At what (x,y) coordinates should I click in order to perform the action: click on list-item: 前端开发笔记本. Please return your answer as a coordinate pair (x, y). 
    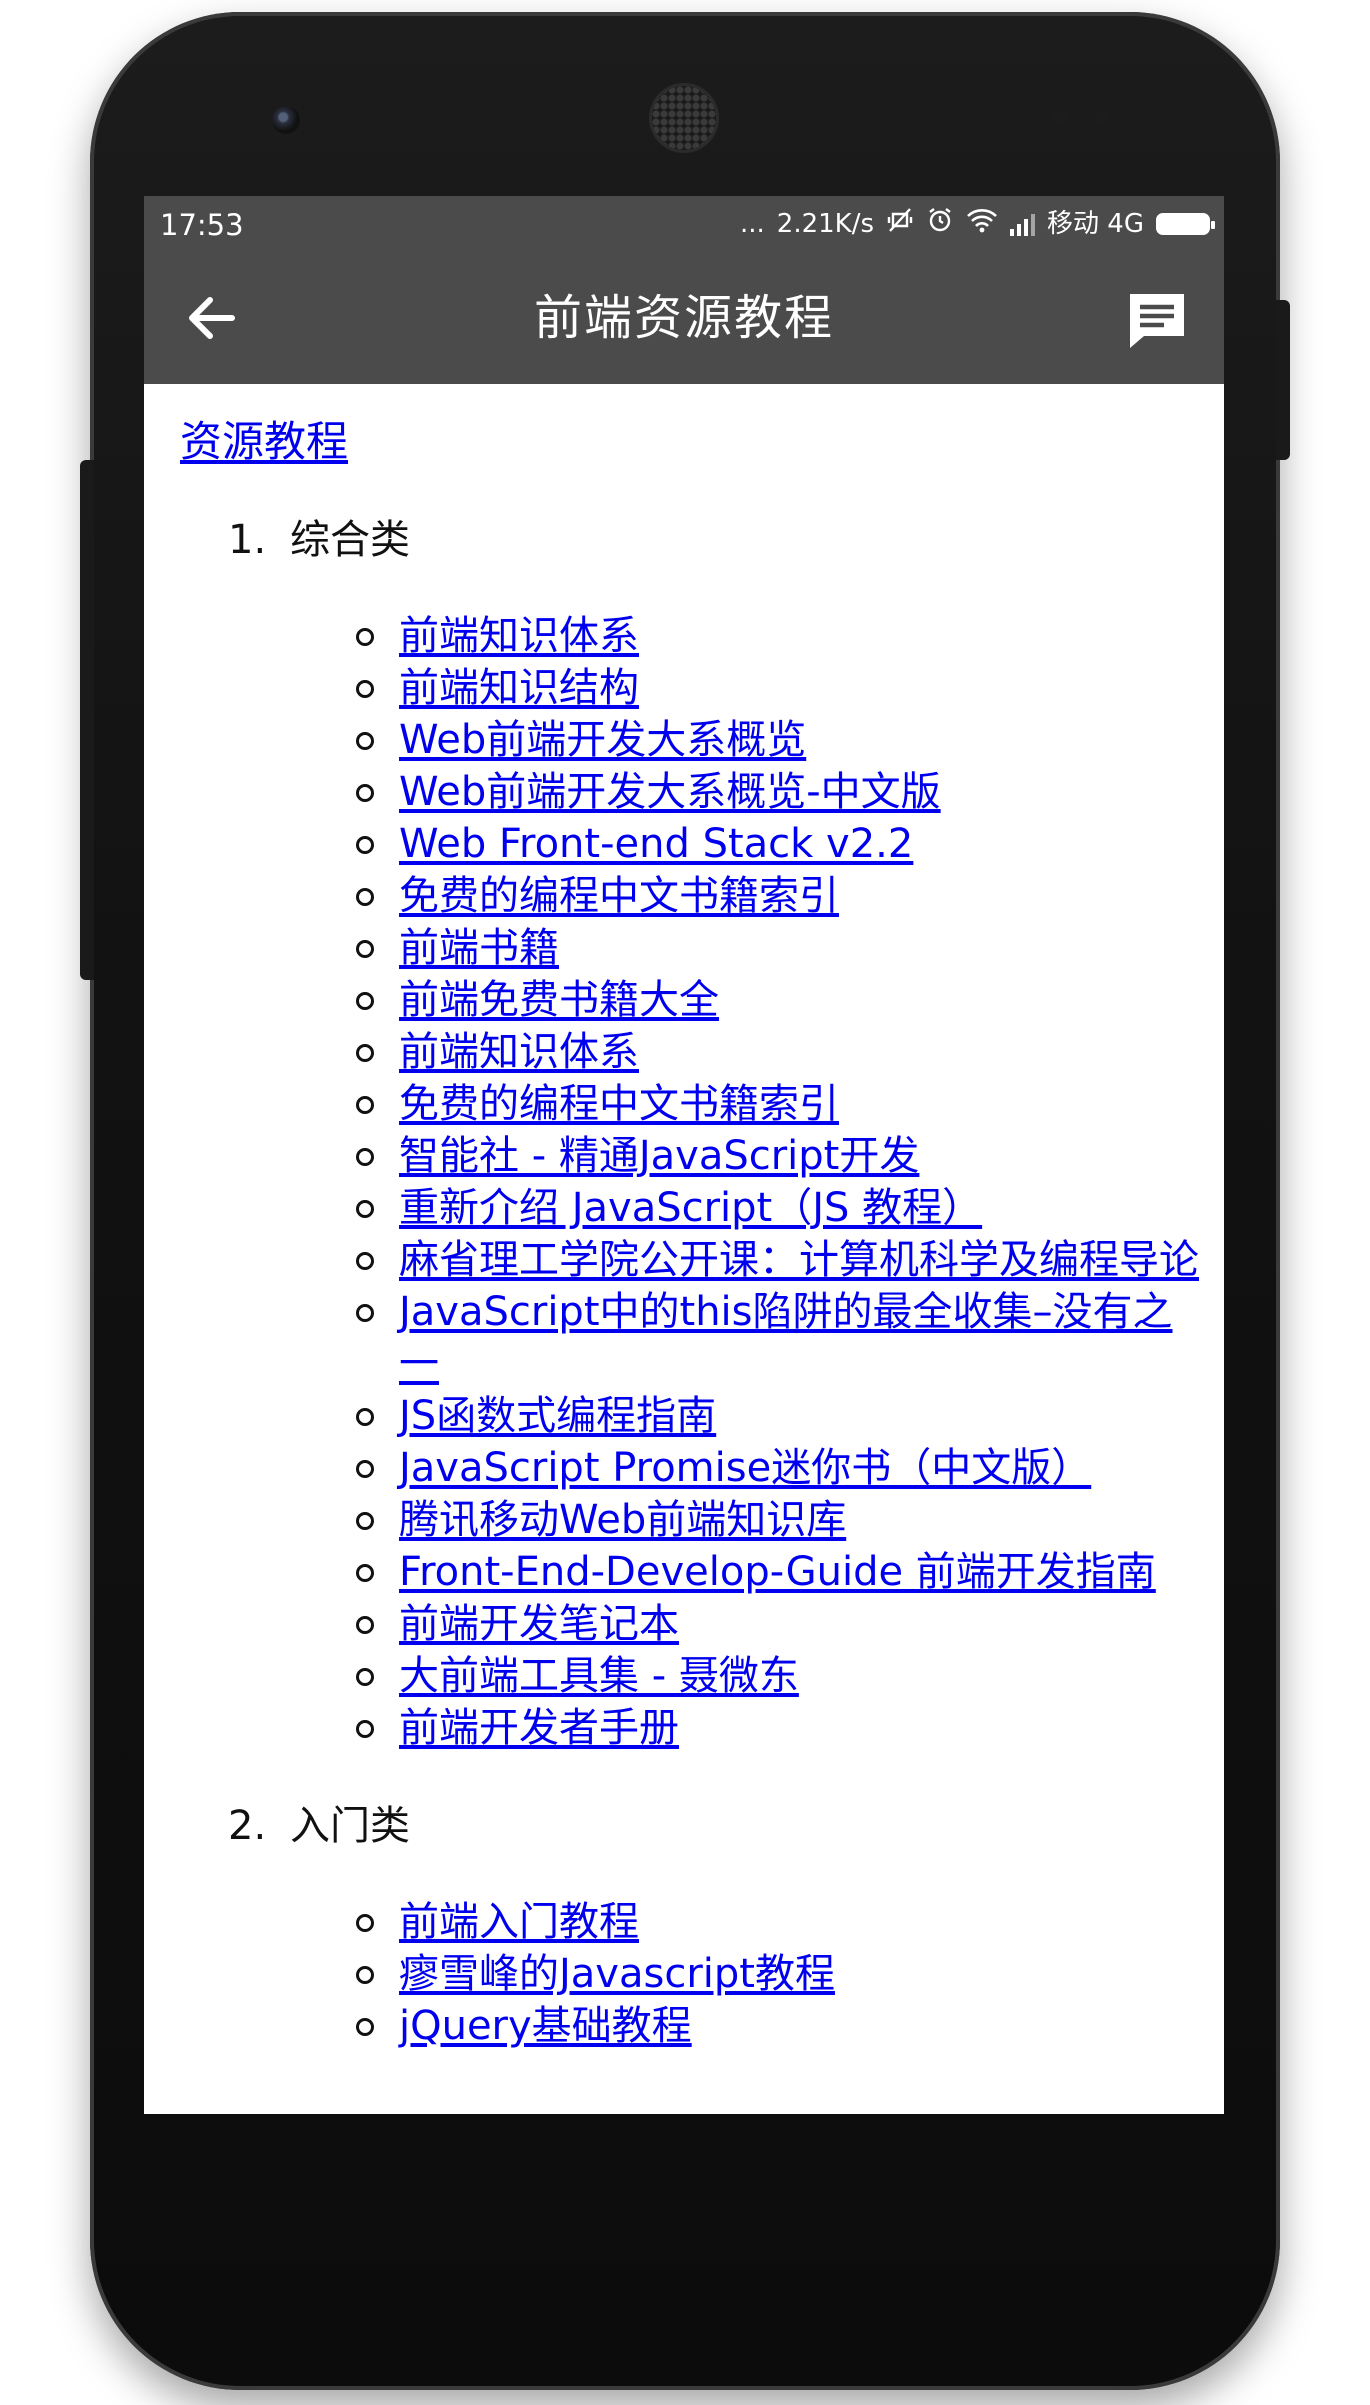
    Looking at the image, I should click on (690, 1624).